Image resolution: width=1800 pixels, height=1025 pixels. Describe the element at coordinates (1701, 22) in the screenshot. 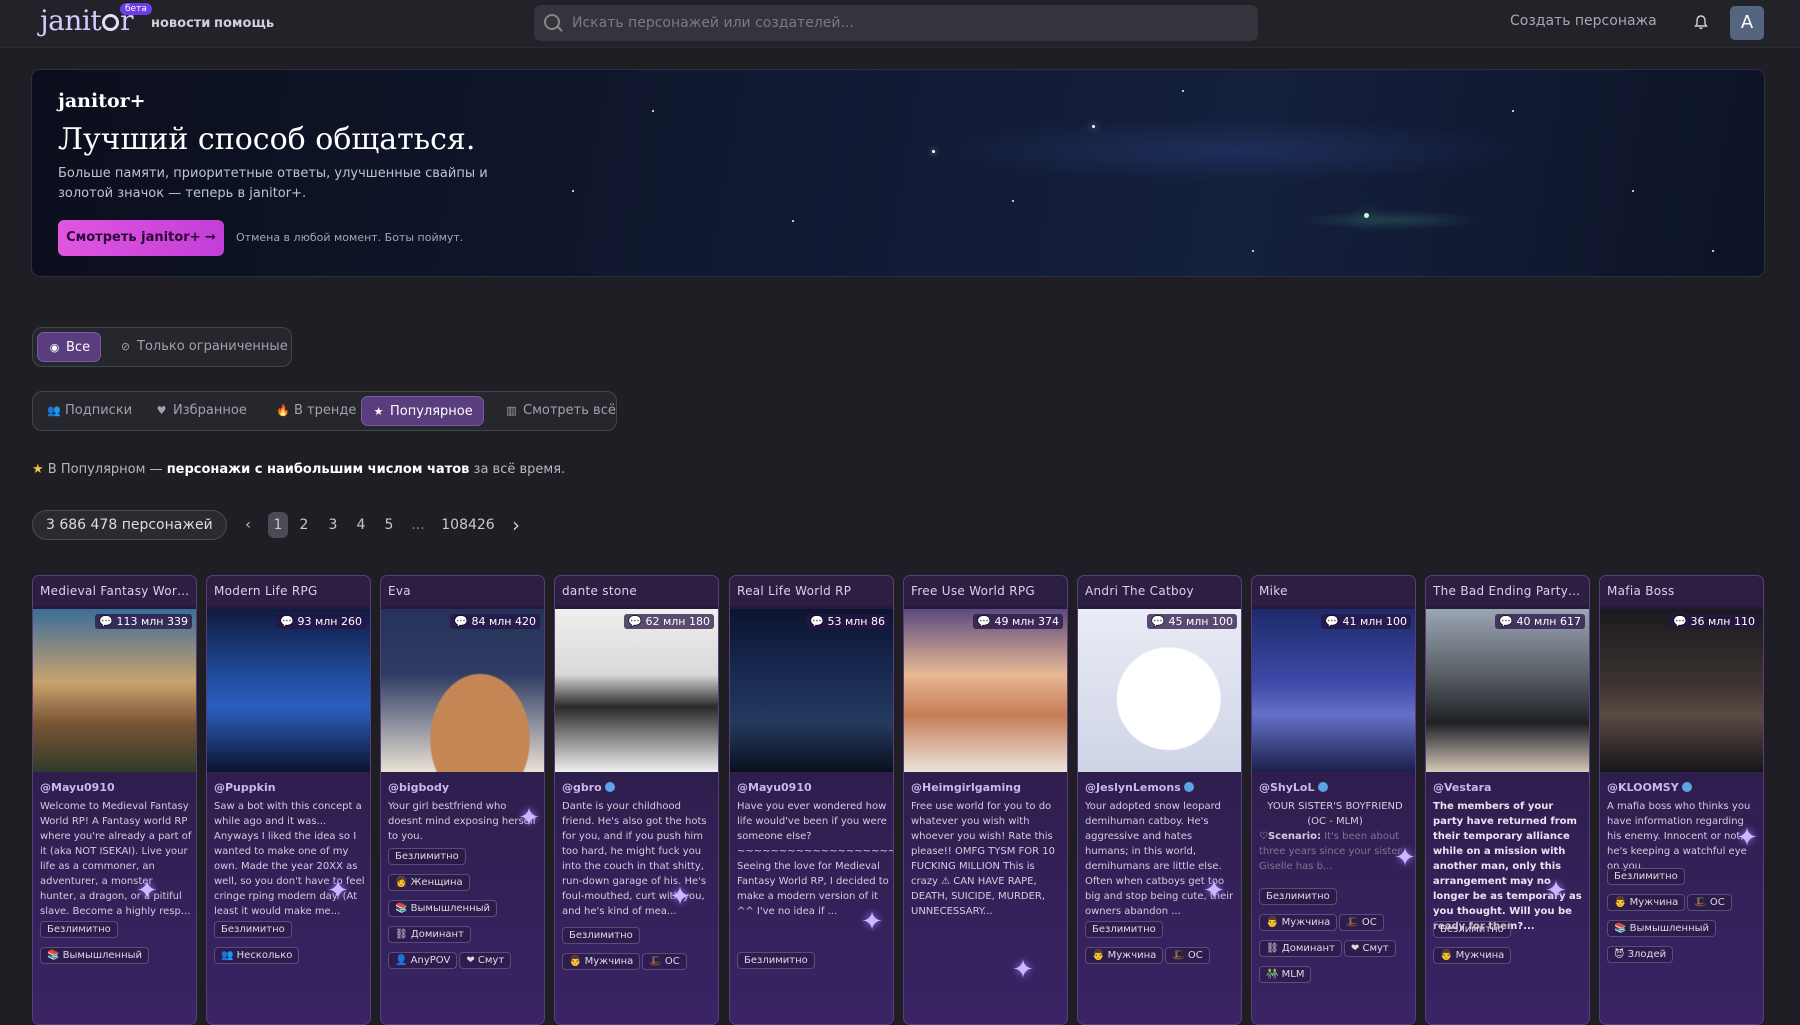

I see `bell-icon` at that location.